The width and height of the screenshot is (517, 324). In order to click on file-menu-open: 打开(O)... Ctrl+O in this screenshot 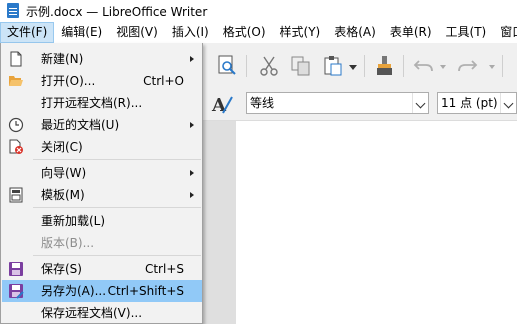, I will do `click(102, 81)`.